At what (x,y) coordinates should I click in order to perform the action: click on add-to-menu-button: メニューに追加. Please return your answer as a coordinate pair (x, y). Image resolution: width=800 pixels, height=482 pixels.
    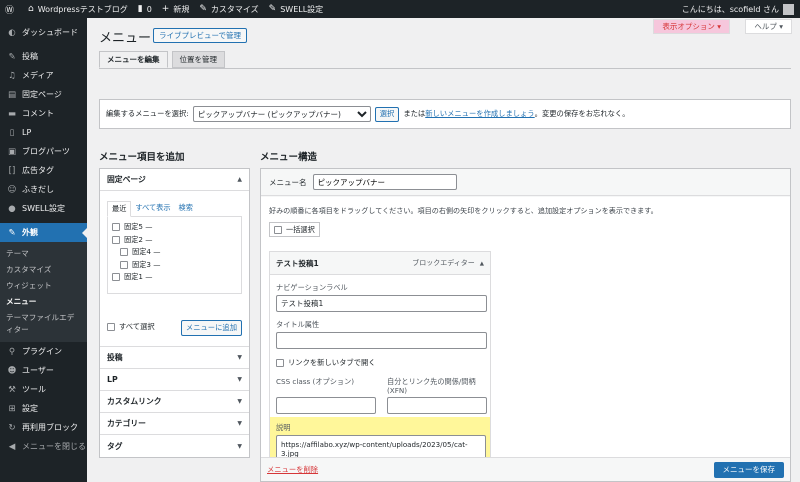
    Looking at the image, I should click on (211, 328).